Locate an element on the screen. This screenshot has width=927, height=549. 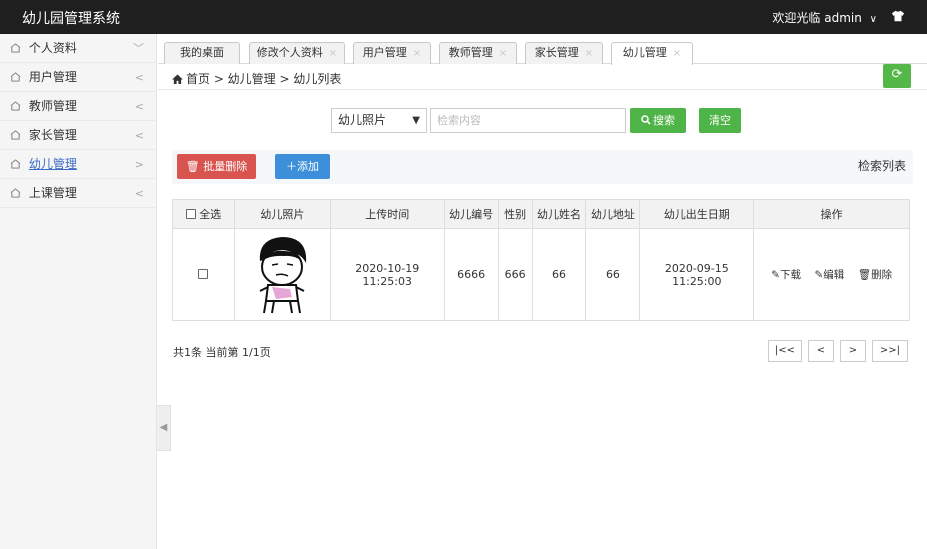
tab-children: 幼儿管理 × is located at coordinates (652, 53).